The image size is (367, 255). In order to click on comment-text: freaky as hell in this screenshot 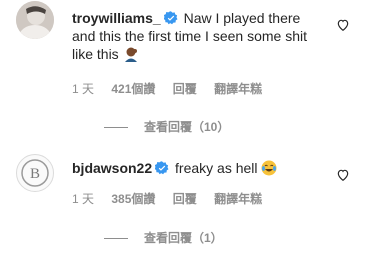, I will do `click(216, 168)`.